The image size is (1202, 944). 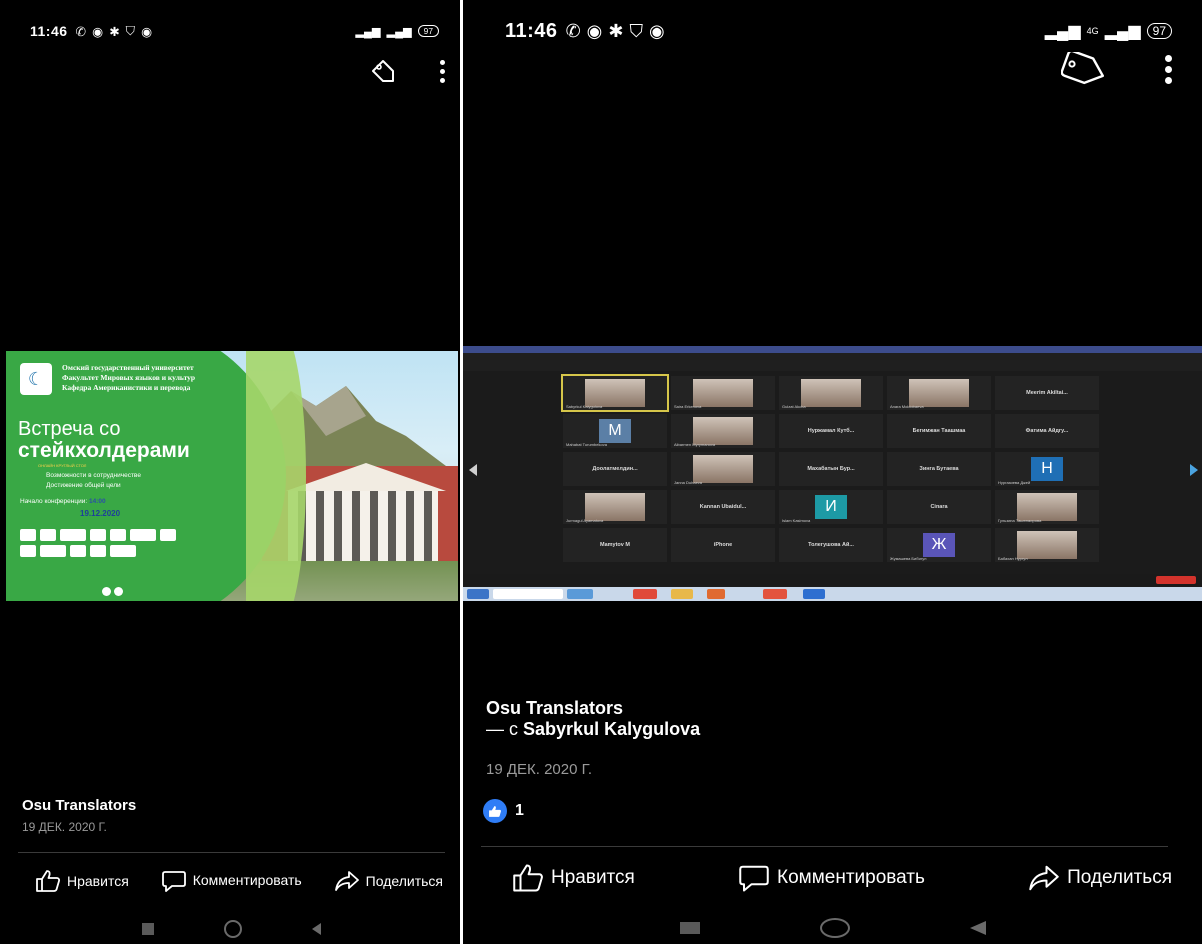 I want to click on participant-avatar: И, so click(x=831, y=507).